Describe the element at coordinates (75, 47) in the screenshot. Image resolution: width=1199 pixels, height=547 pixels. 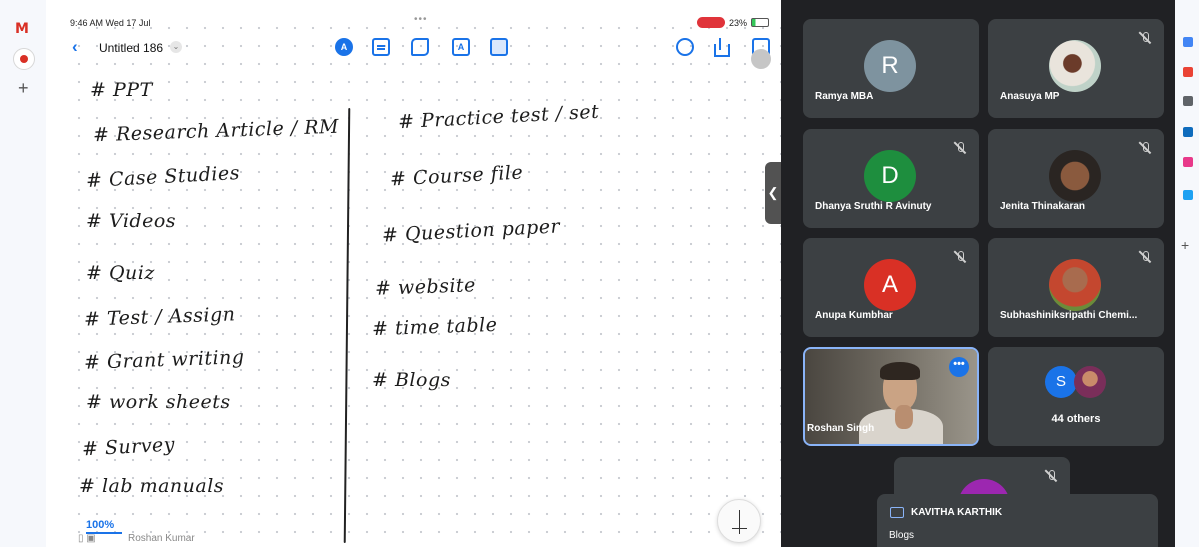
I see `back-icon: ‹` at that location.